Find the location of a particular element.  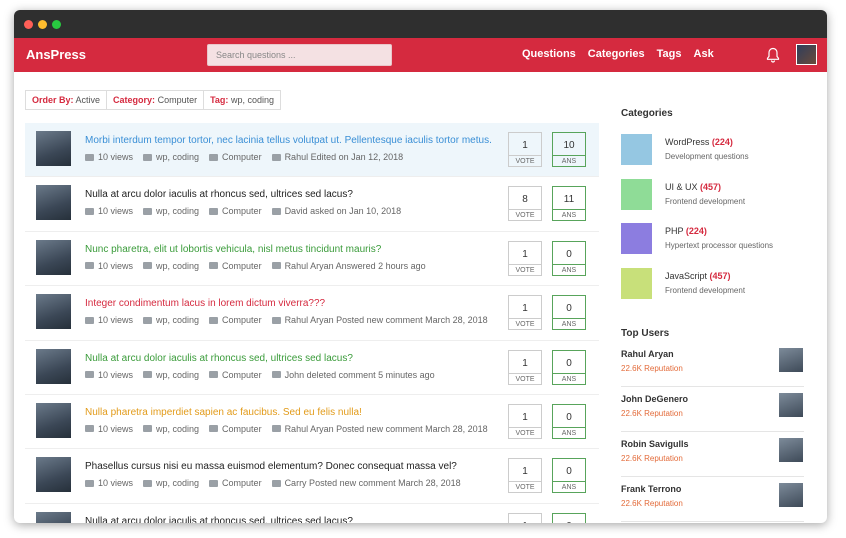

answer-box: 11 ANS is located at coordinates (569, 204).